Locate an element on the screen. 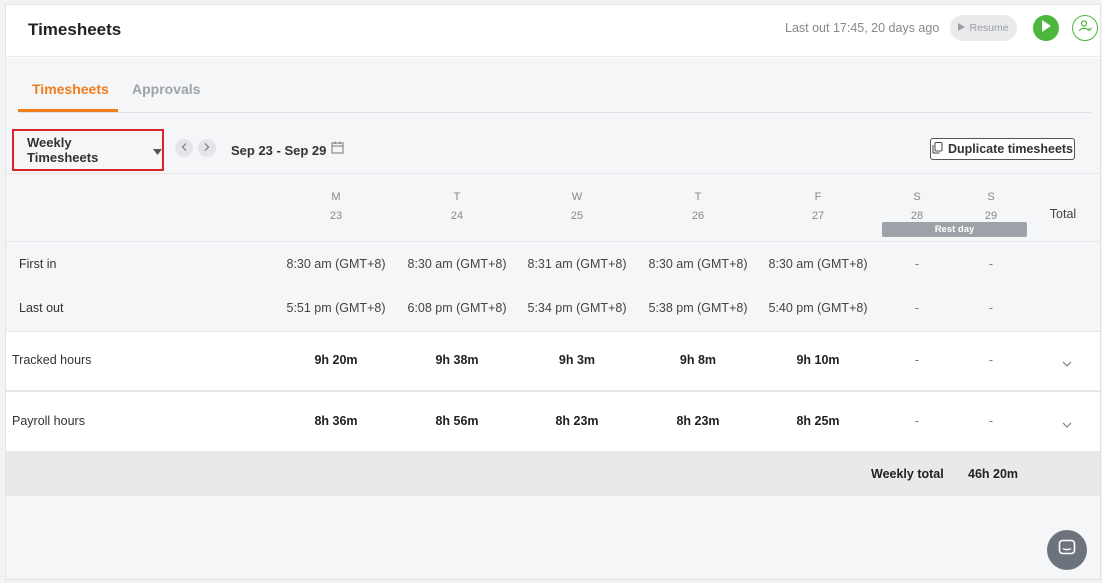  tracked-hours-cell: 9h 20m is located at coordinates (336, 360).